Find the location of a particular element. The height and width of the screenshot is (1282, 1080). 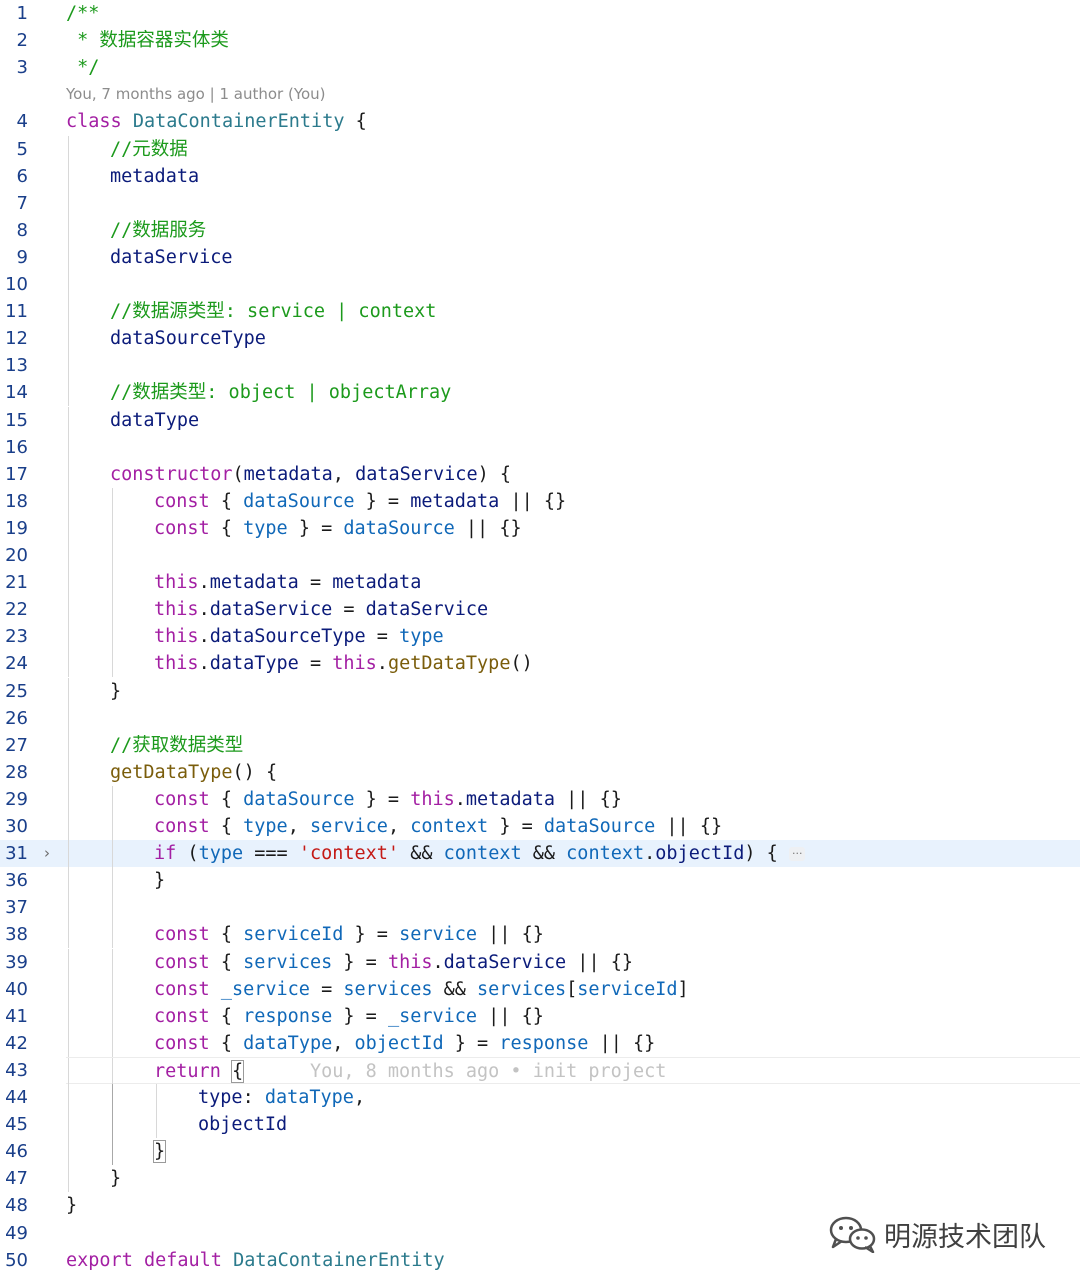

code-line: 20 is located at coordinates (540, 555).